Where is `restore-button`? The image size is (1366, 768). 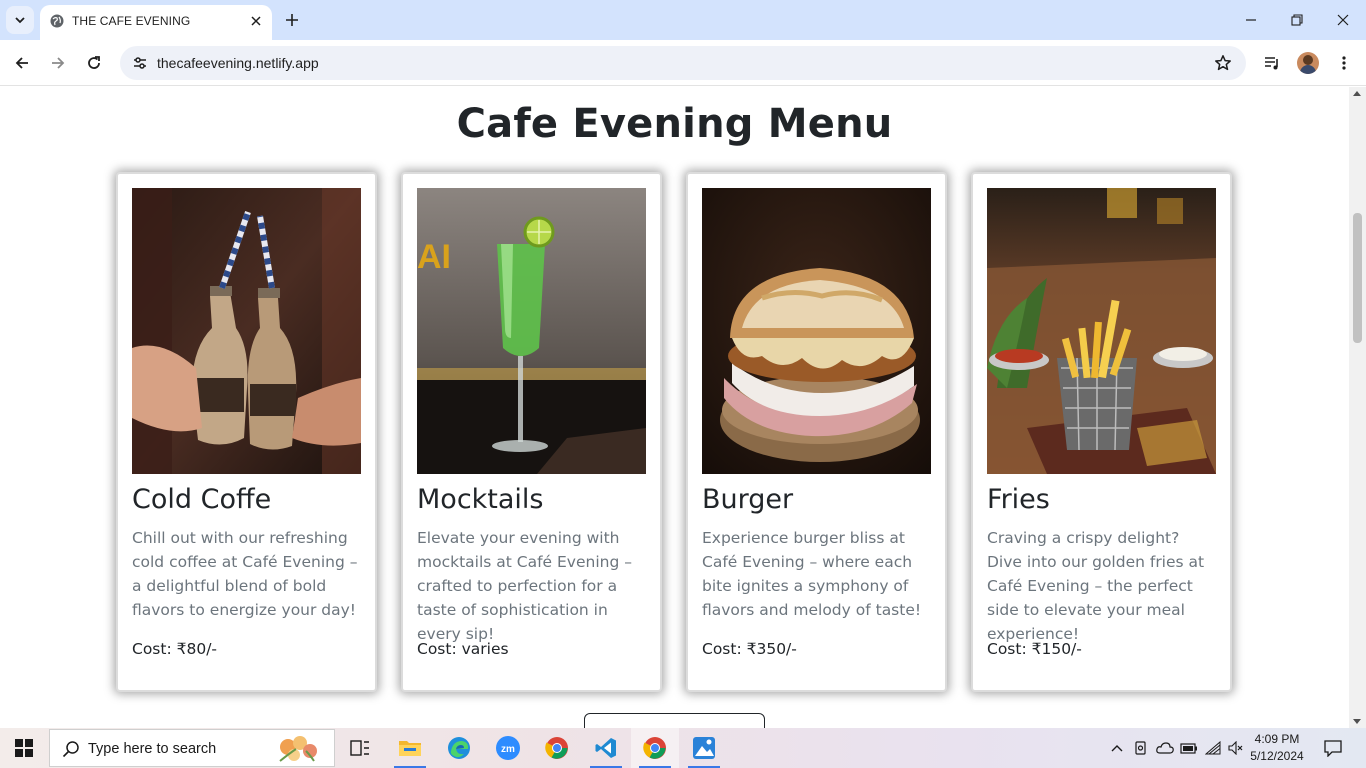 restore-button is located at coordinates (1297, 20).